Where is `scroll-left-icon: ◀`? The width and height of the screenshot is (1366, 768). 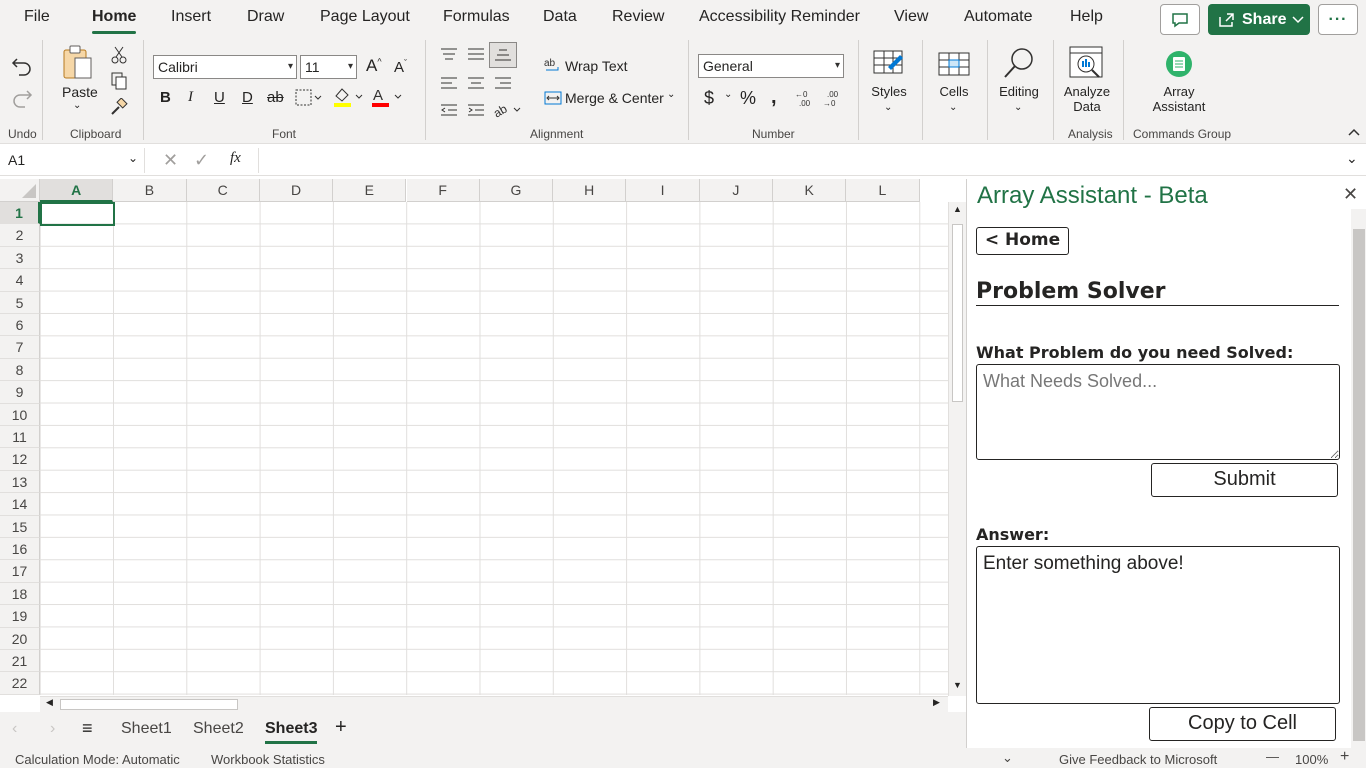 scroll-left-icon: ◀ is located at coordinates (49, 702).